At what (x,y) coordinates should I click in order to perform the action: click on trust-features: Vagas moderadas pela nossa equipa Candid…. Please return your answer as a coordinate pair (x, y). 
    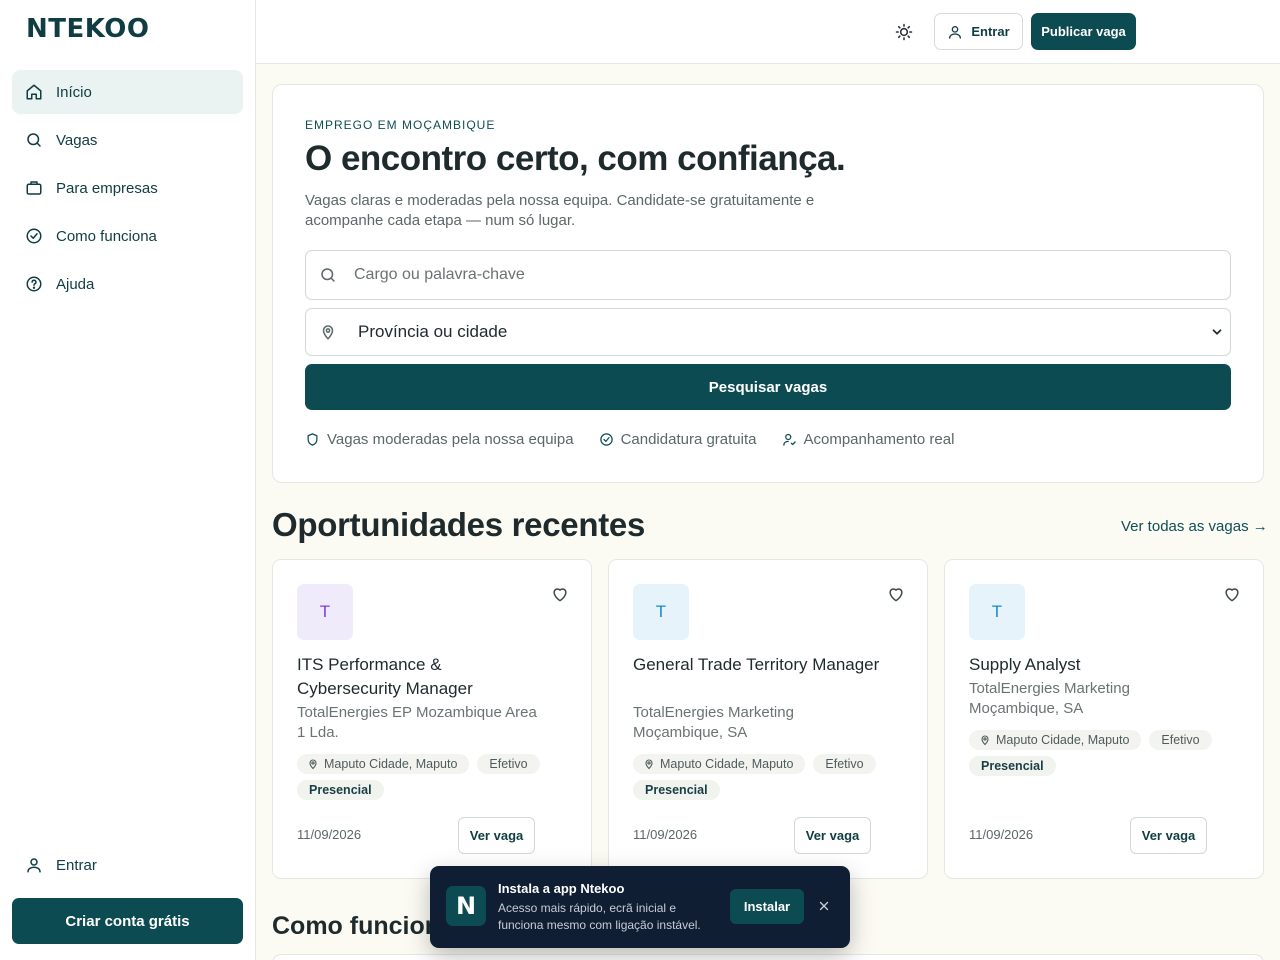
    Looking at the image, I should click on (642, 439).